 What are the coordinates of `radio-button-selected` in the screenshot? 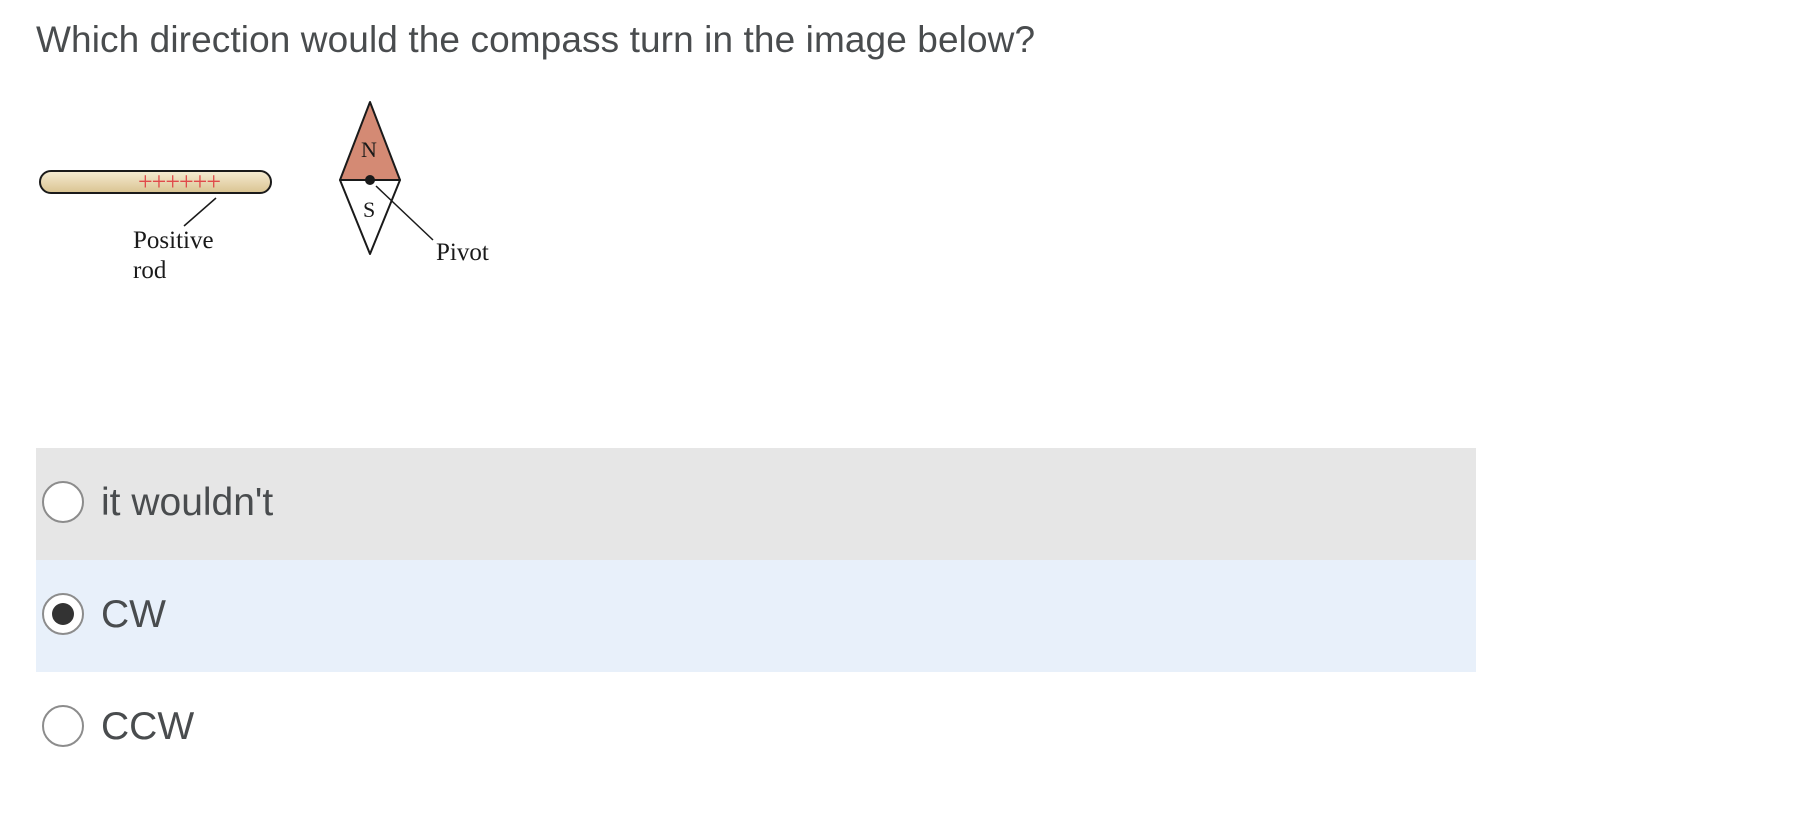 It's located at (63, 614).